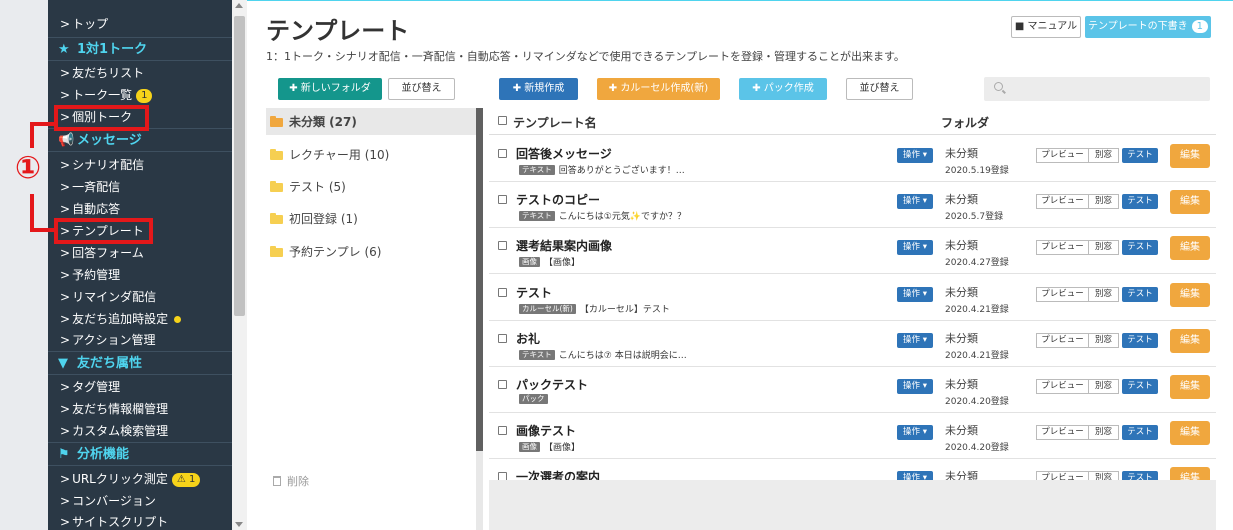 Image resolution: width=1233 pixels, height=530 pixels. What do you see at coordinates (502, 120) in the screenshot?
I see `select-all-checkbox` at bounding box center [502, 120].